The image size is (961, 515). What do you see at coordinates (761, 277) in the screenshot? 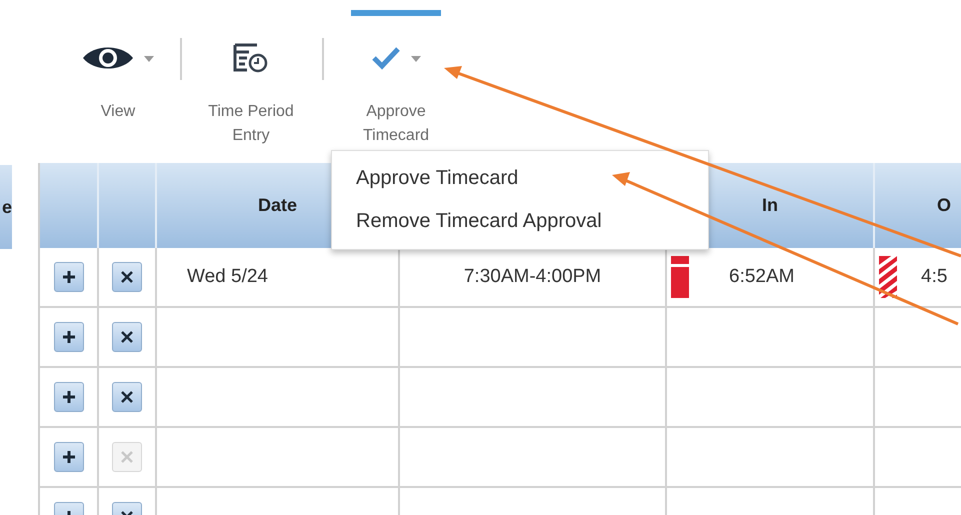
I see `punch-time: 6:52AM` at bounding box center [761, 277].